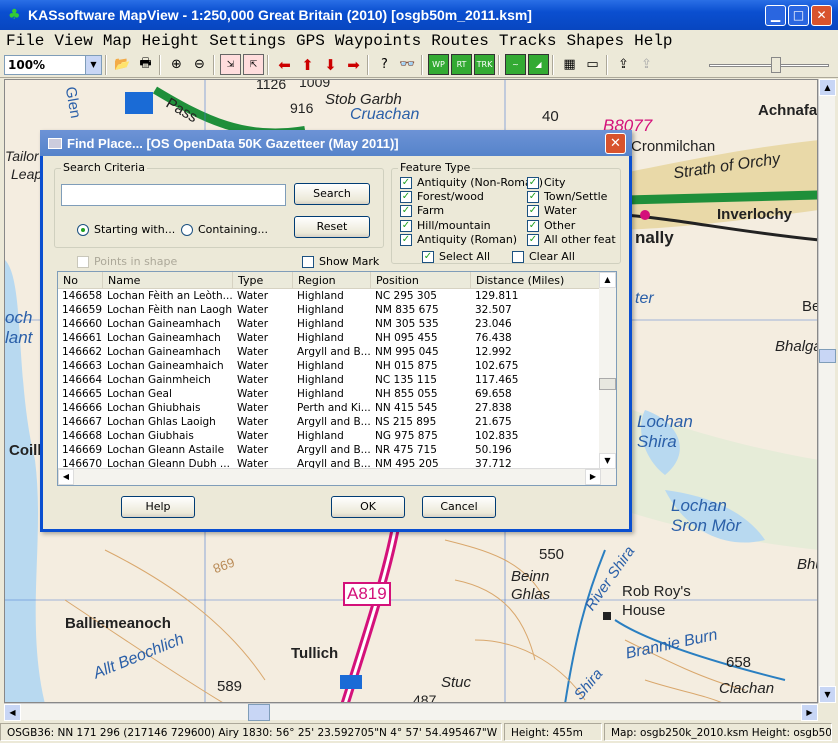  Describe the element at coordinates (571, 239) in the screenshot. I see `feature-all-other: ✓ All other feat` at that location.